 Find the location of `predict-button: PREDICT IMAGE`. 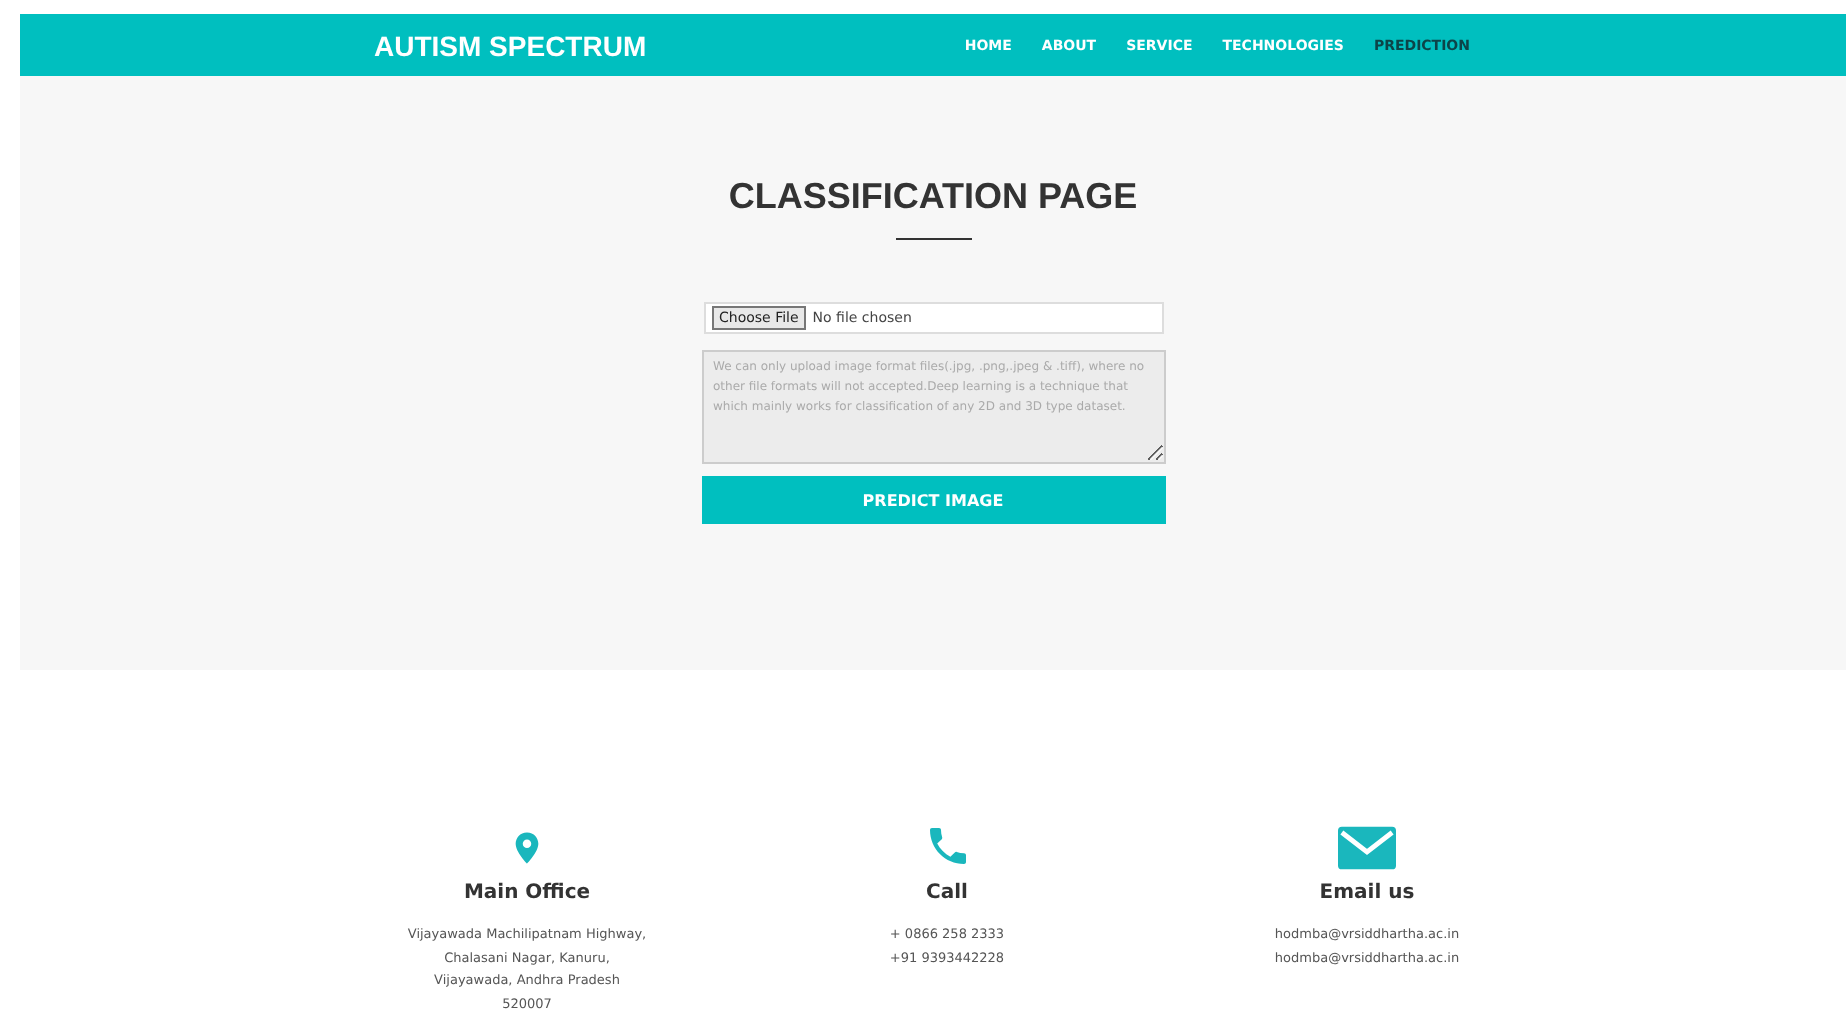

predict-button: PREDICT IMAGE is located at coordinates (933, 500).